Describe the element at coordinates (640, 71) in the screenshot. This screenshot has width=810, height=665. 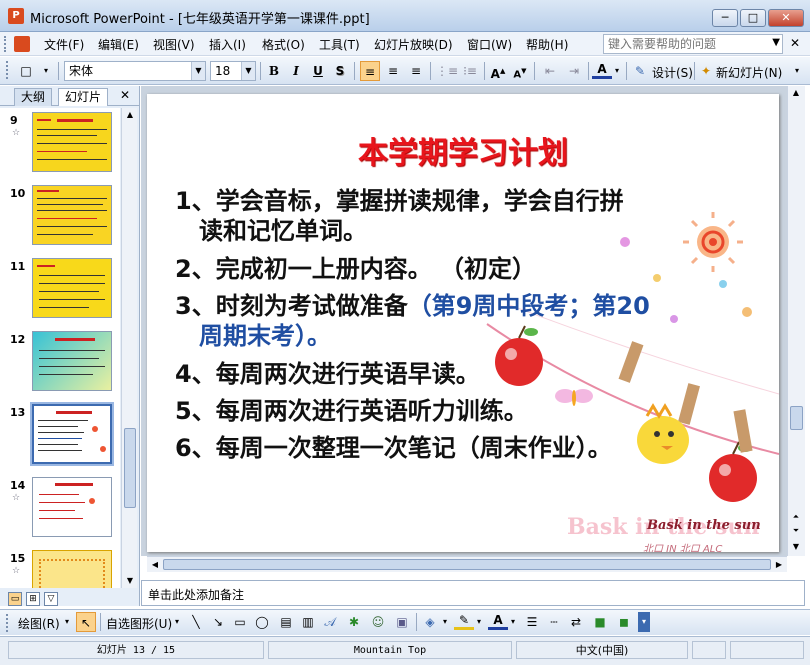
I see `design-icon: ✎` at that location.